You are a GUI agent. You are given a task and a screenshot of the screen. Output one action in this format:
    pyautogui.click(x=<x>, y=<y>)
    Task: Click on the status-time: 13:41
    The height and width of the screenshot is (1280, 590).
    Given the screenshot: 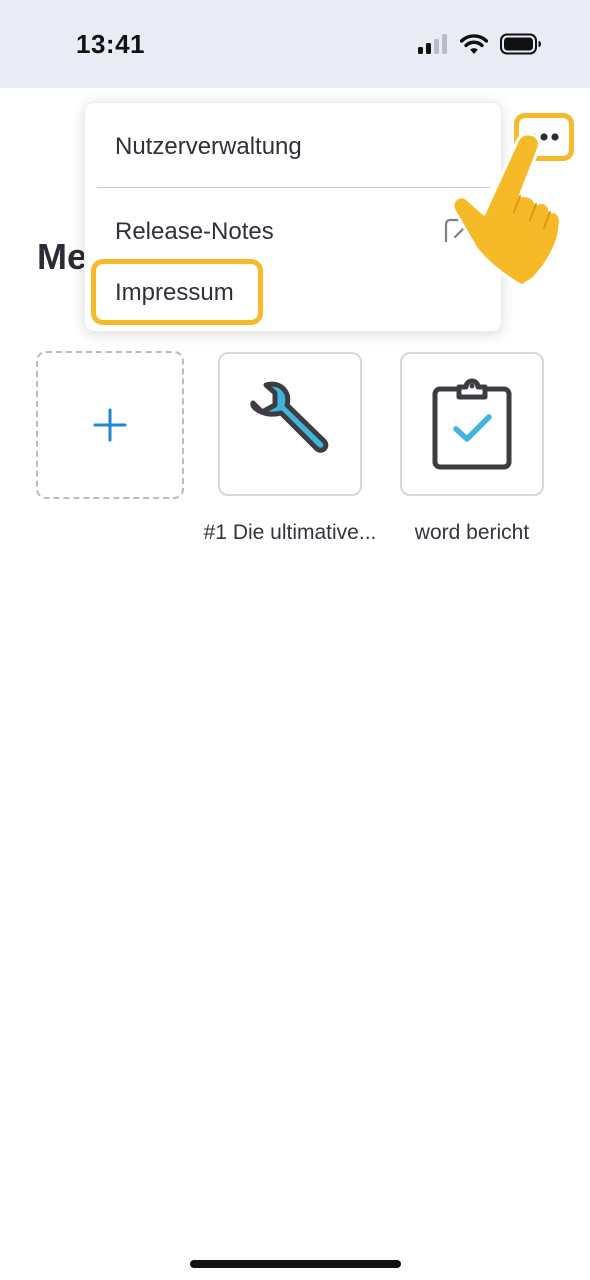 What is the action you would take?
    pyautogui.click(x=110, y=44)
    